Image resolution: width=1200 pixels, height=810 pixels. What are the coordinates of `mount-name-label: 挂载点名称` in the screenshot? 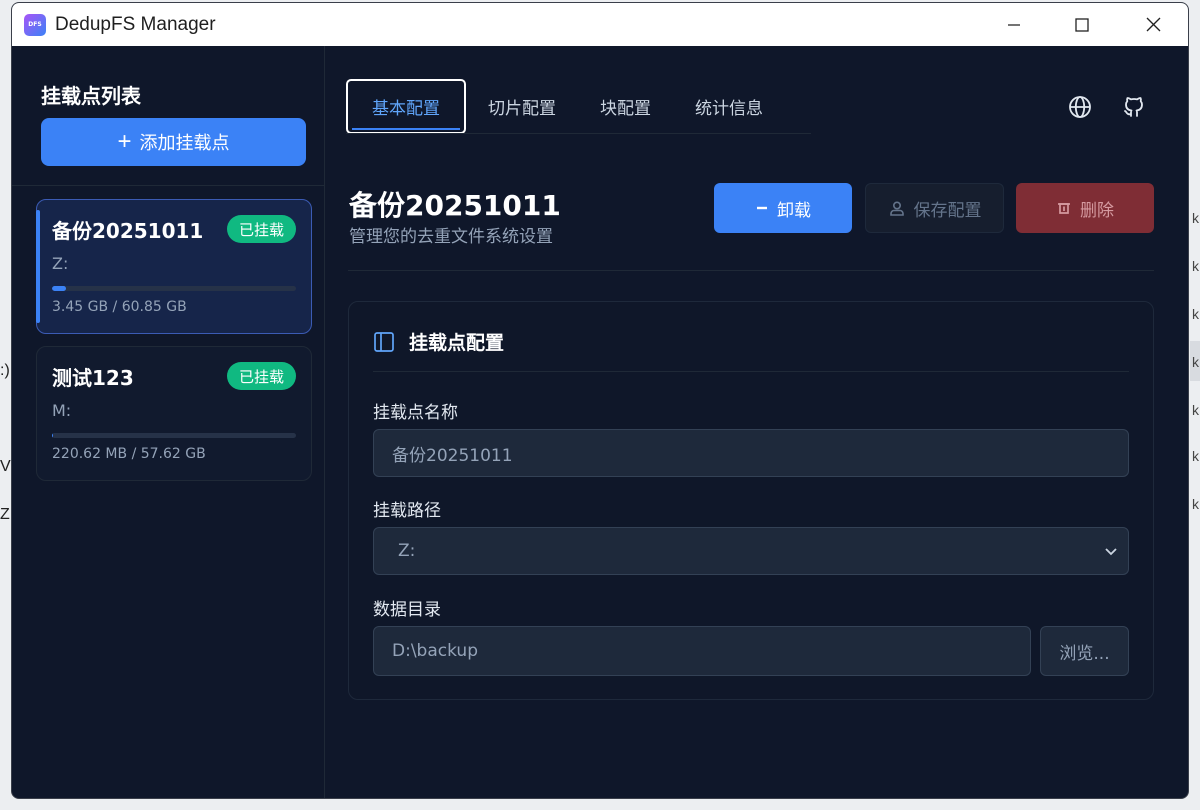 It's located at (415, 413).